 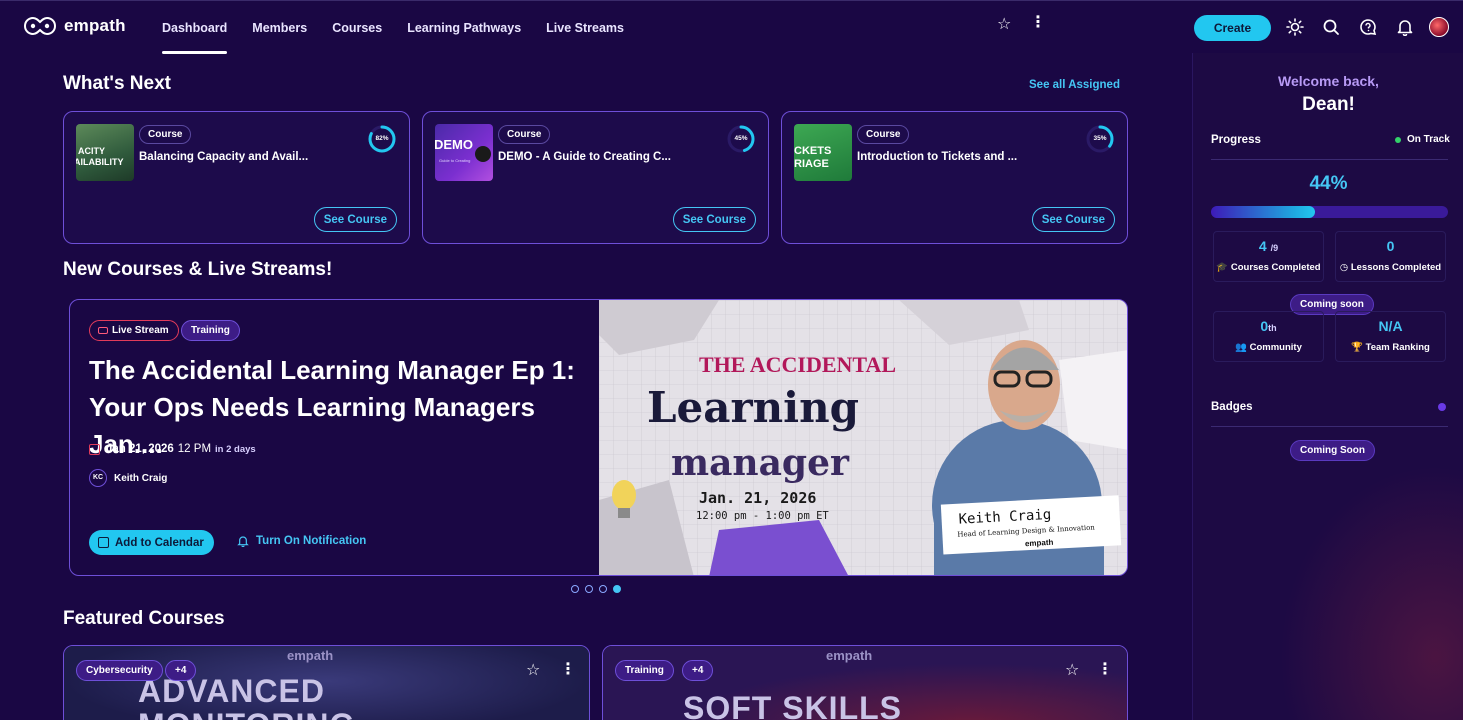 What do you see at coordinates (141, 478) in the screenshot?
I see `host-name: Keith Craig` at bounding box center [141, 478].